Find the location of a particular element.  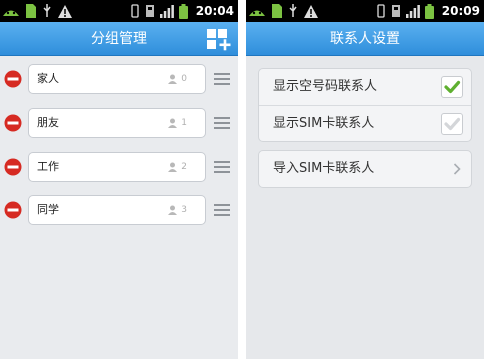

show-empty-number-checkbox is located at coordinates (452, 87).